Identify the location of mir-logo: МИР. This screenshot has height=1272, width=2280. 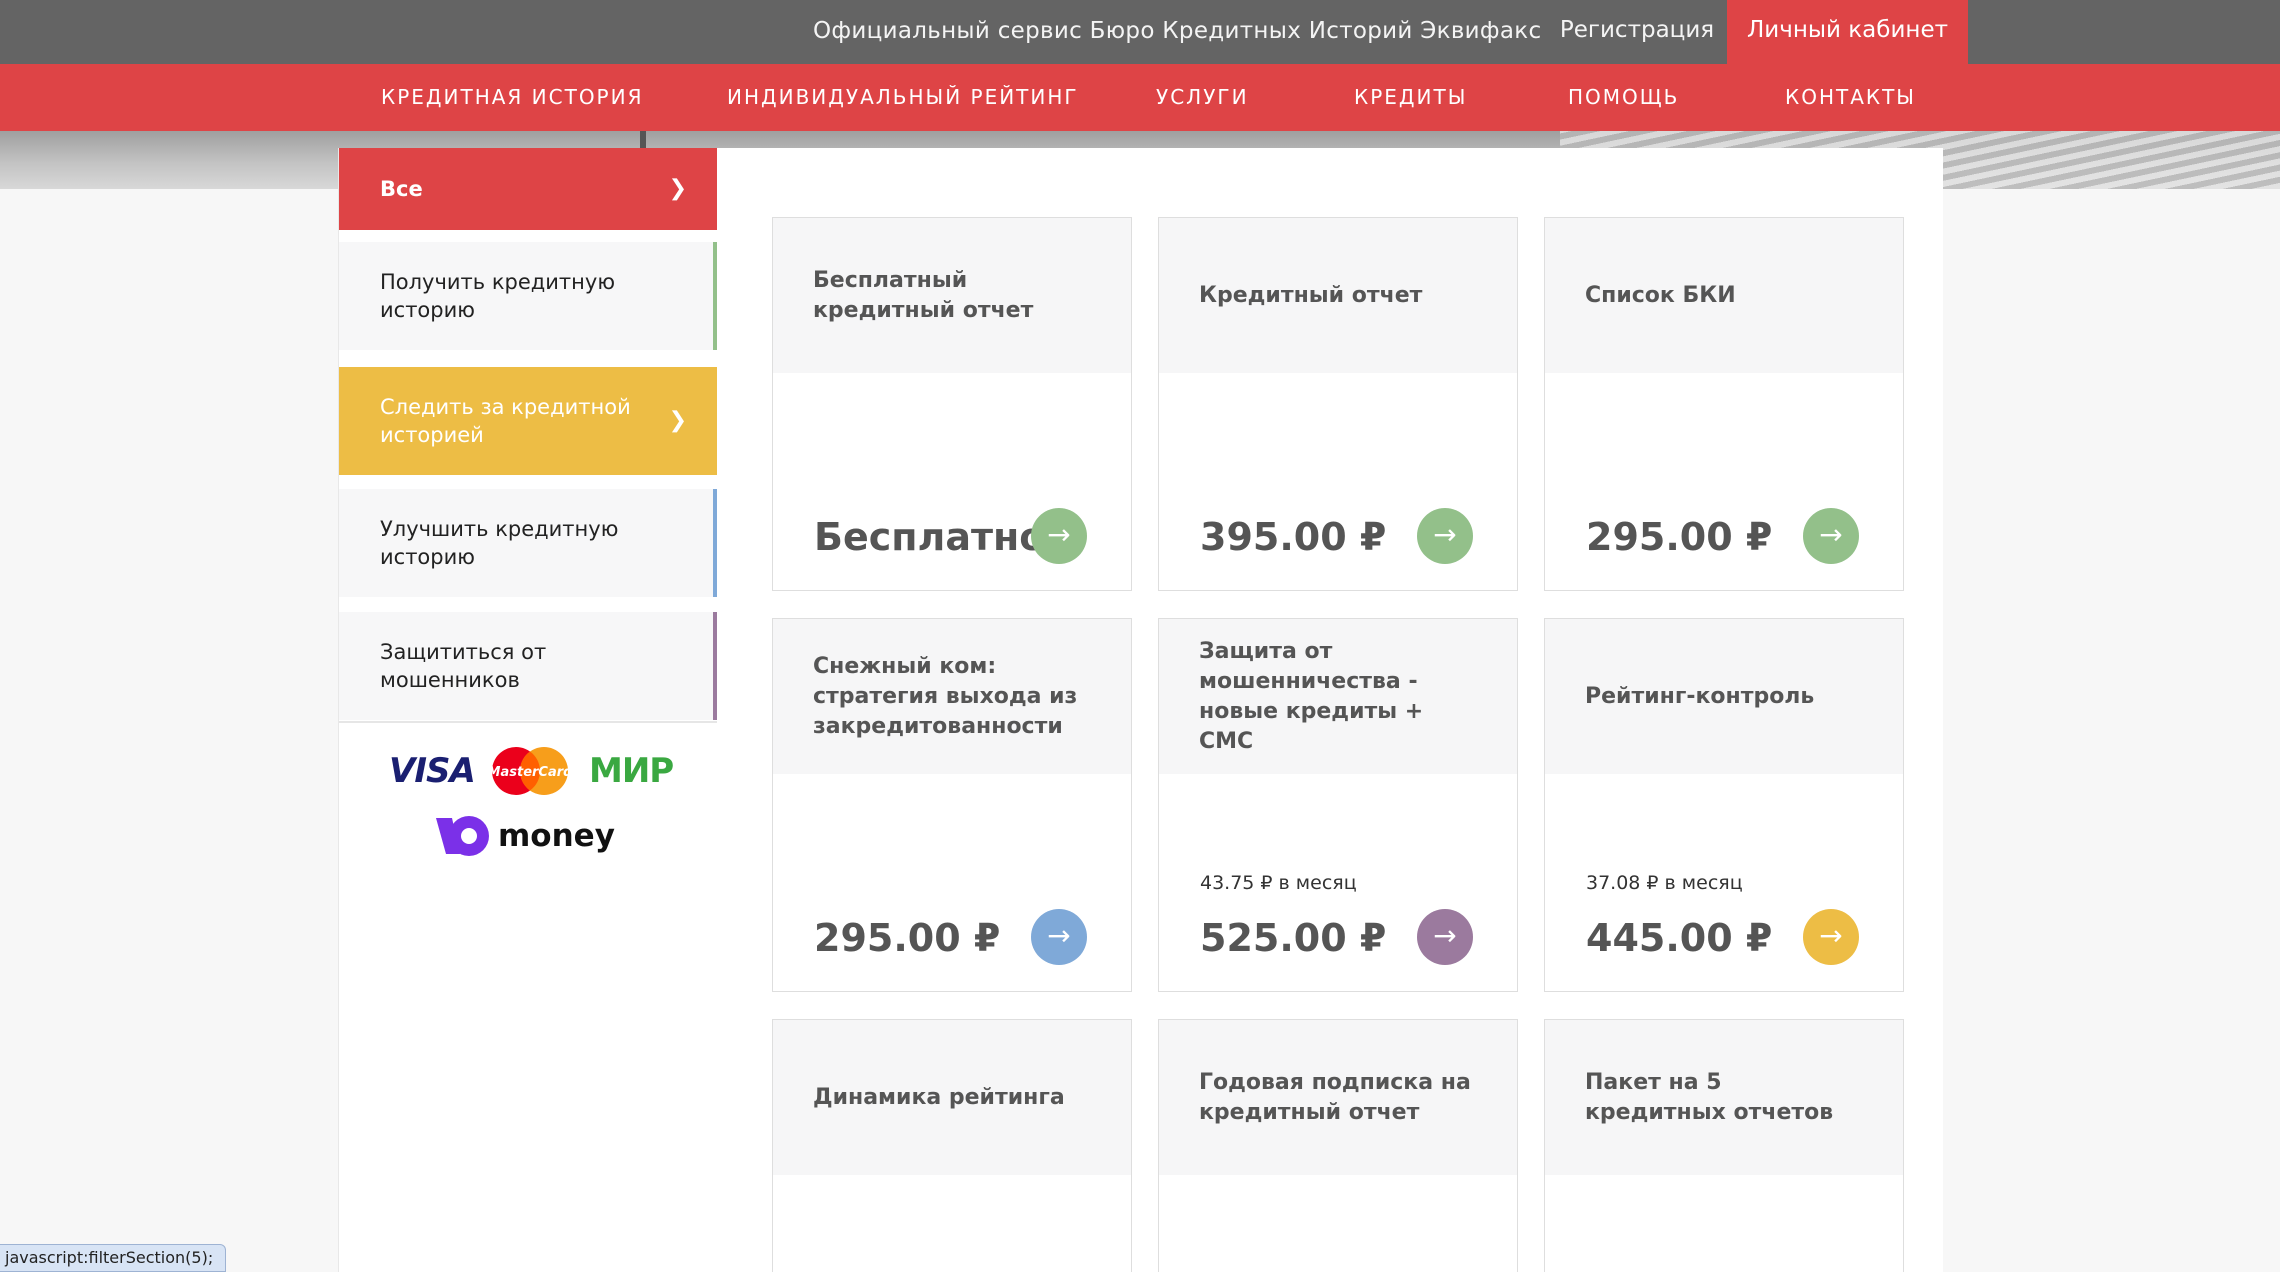
(631, 771).